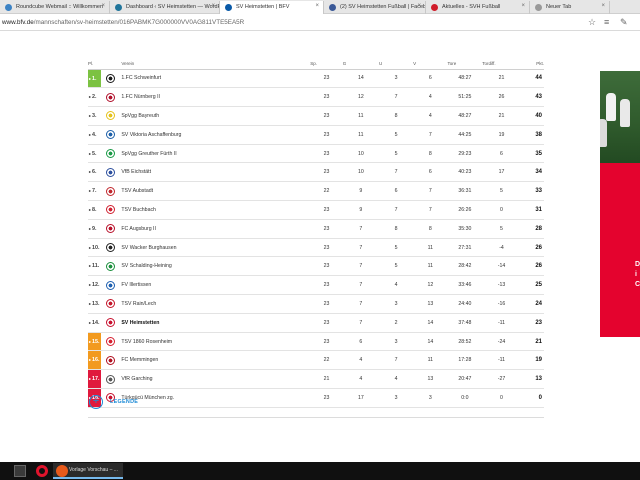 This screenshot has height=480, width=640. I want to click on advertisement-banner: D i C, so click(620, 204).